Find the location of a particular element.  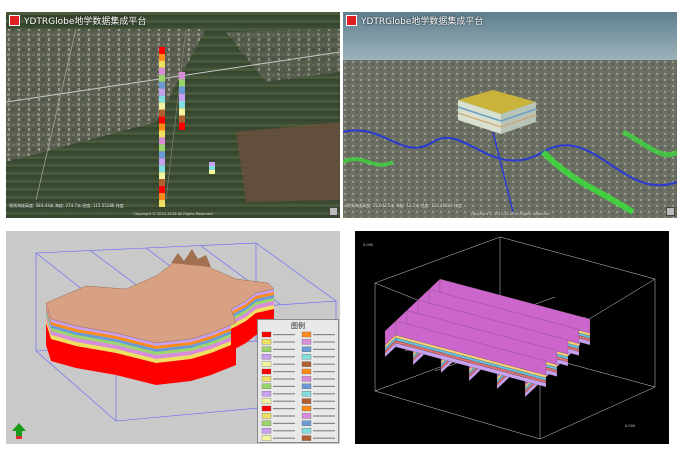

north-arrow-icon is located at coordinates (19, 431).